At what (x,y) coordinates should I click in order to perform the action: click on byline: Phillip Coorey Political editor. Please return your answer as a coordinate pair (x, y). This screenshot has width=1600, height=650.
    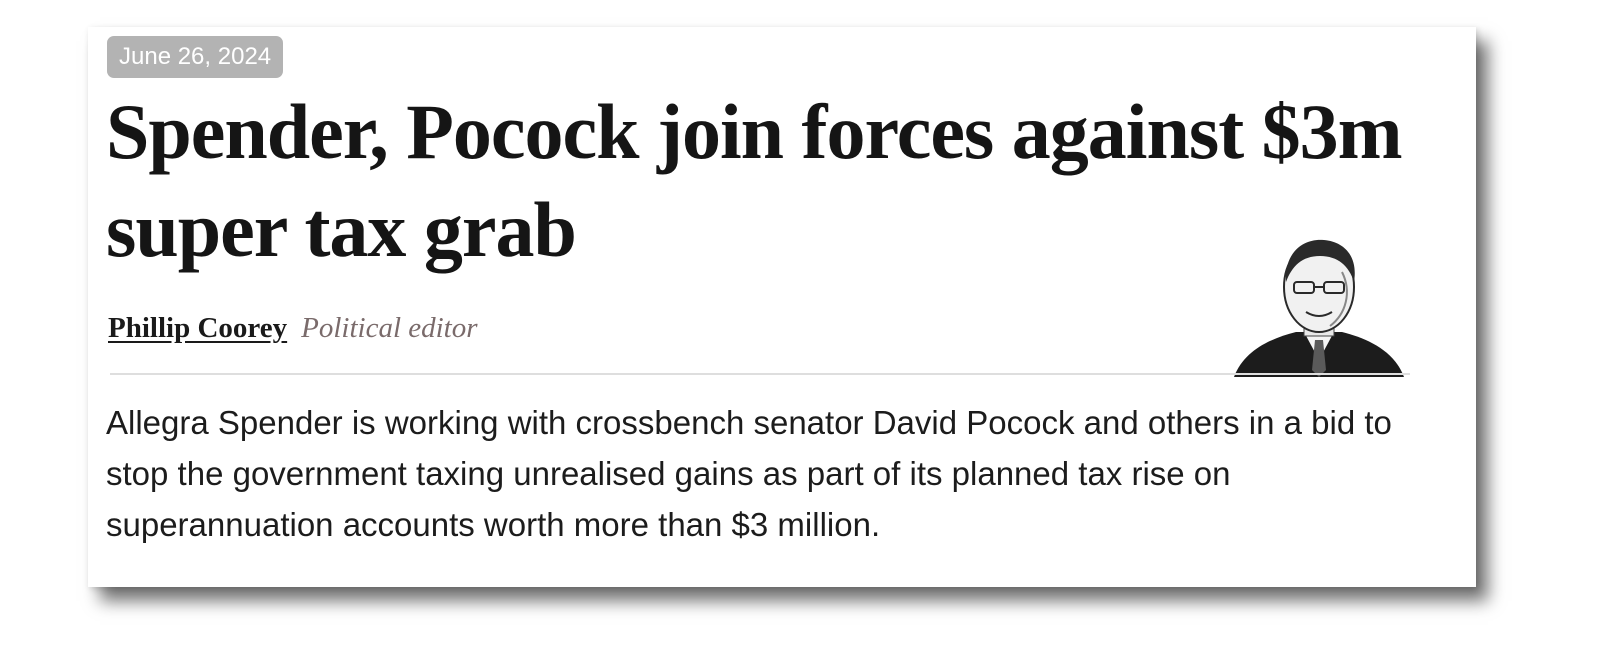
    Looking at the image, I should click on (293, 328).